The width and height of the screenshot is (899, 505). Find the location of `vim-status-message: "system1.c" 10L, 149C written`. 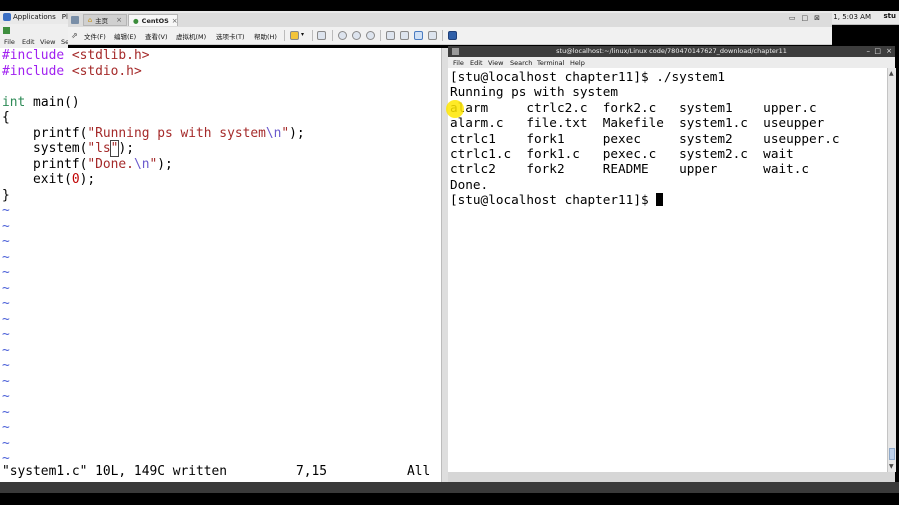

vim-status-message: "system1.c" 10L, 149C written is located at coordinates (115, 471).